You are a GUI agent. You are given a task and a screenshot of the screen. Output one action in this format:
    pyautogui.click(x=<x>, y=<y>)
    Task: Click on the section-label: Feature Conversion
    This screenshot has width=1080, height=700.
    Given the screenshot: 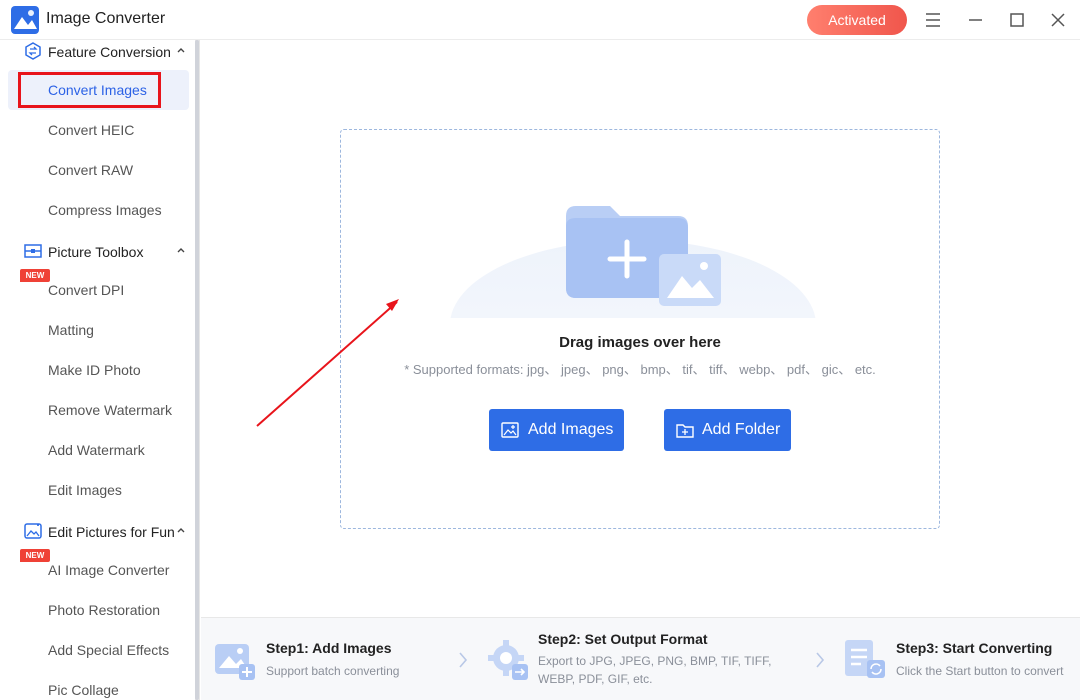 What is the action you would take?
    pyautogui.click(x=109, y=52)
    